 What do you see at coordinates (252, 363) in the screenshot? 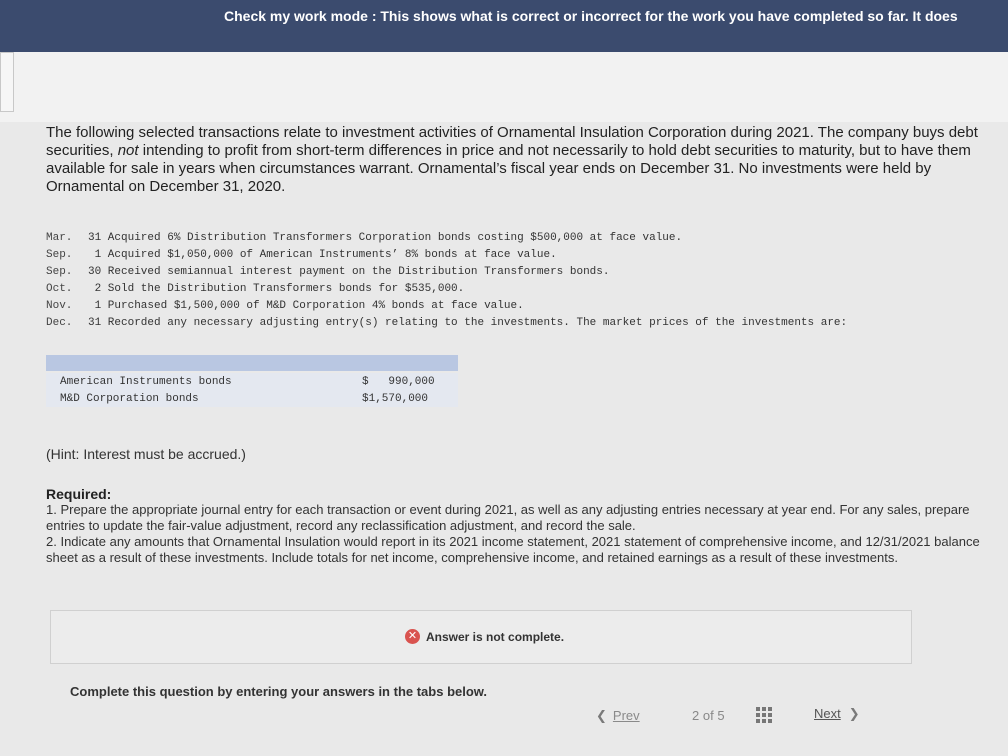
I see `price-table-header` at bounding box center [252, 363].